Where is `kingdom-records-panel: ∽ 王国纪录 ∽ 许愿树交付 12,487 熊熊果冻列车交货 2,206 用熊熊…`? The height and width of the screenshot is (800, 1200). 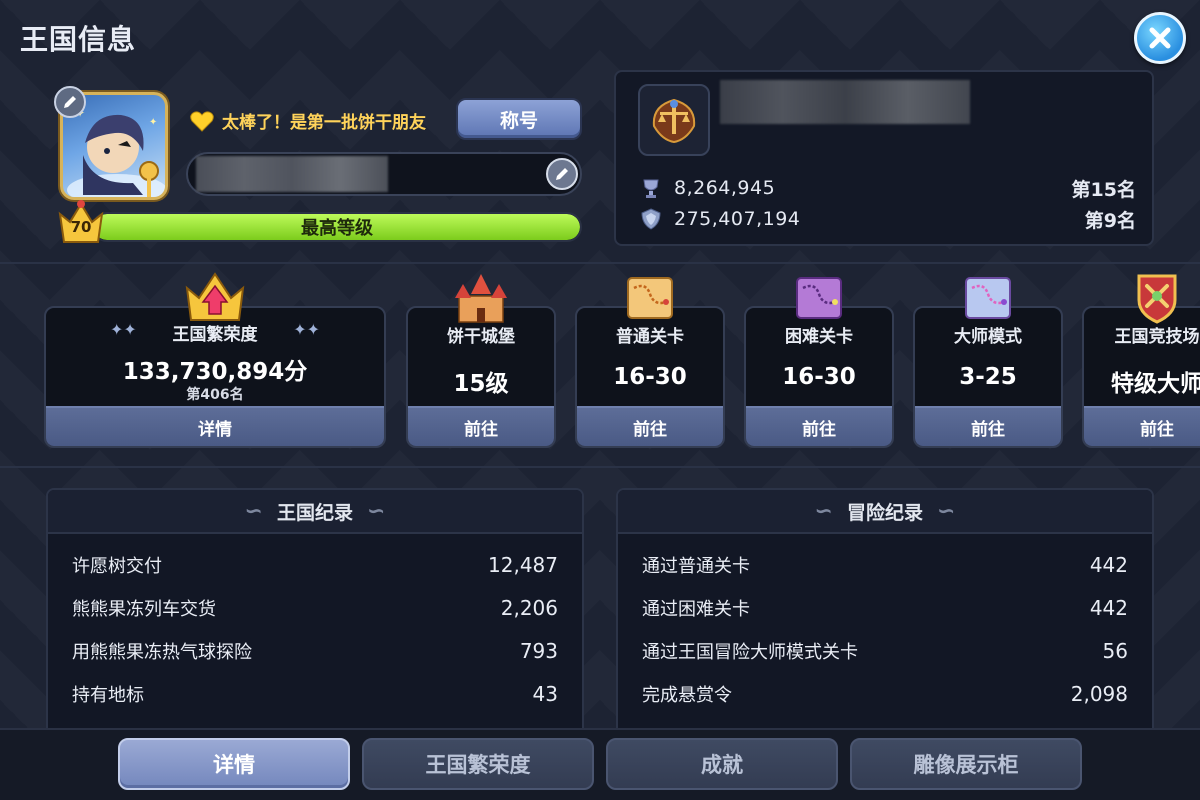 kingdom-records-panel: ∽ 王国纪录 ∽ 许愿树交付 12,487 熊熊果冻列车交货 2,206 用熊熊… is located at coordinates (315, 613).